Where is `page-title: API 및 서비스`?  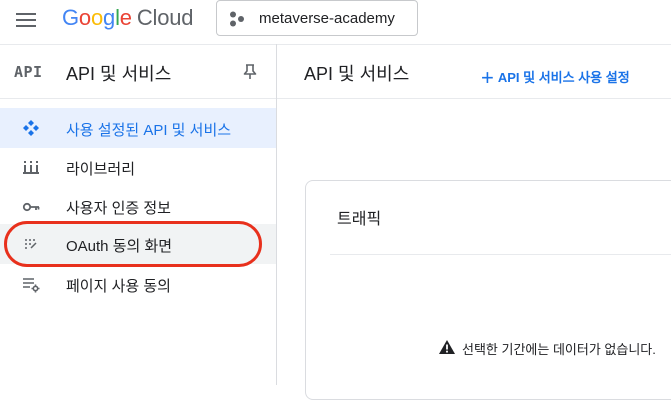 page-title: API 및 서비스 is located at coordinates (357, 74).